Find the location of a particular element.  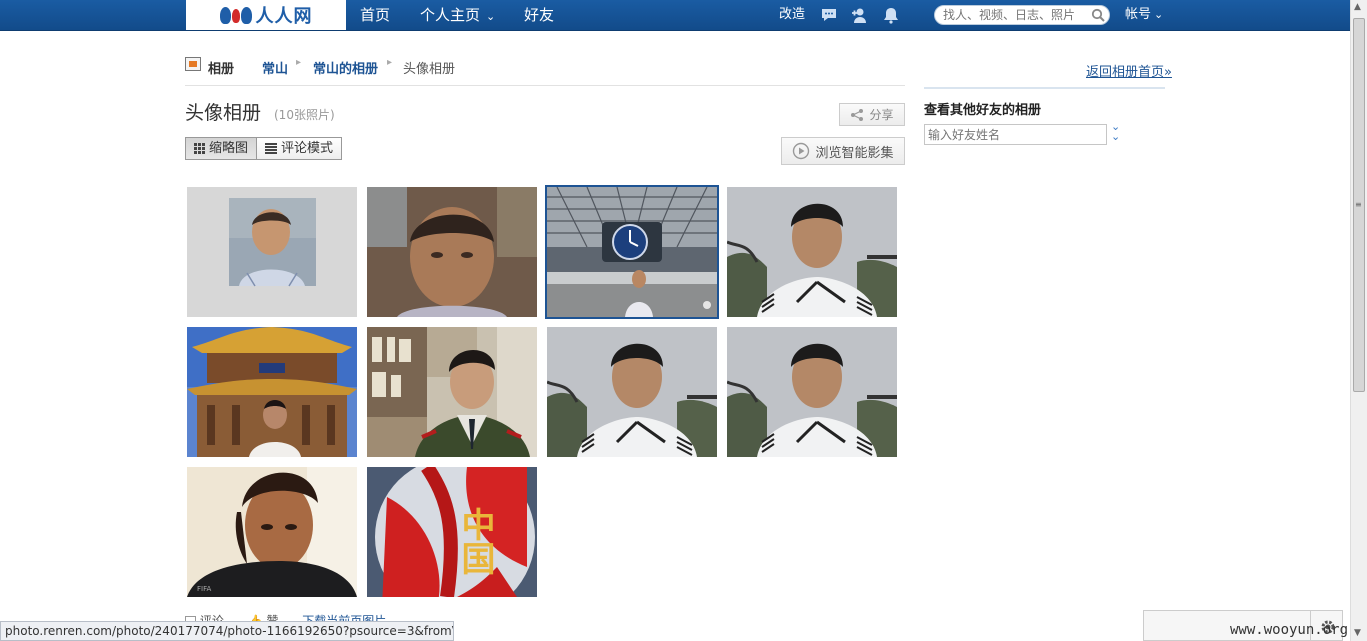

photo-4-image is located at coordinates (812, 252).